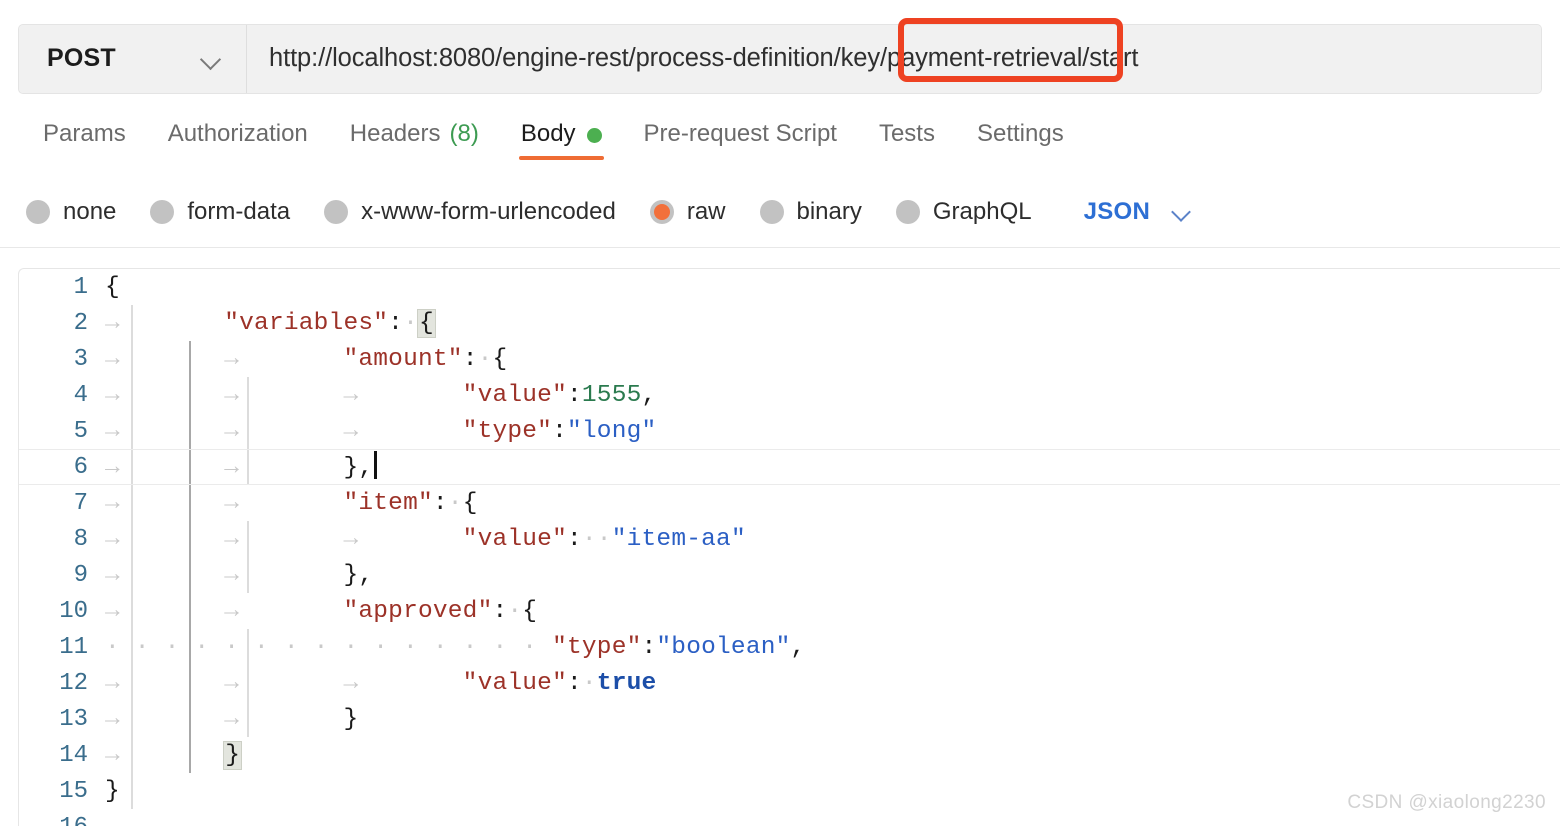 The height and width of the screenshot is (826, 1560). What do you see at coordinates (798, 647) in the screenshot?
I see `code-token: ,` at bounding box center [798, 647].